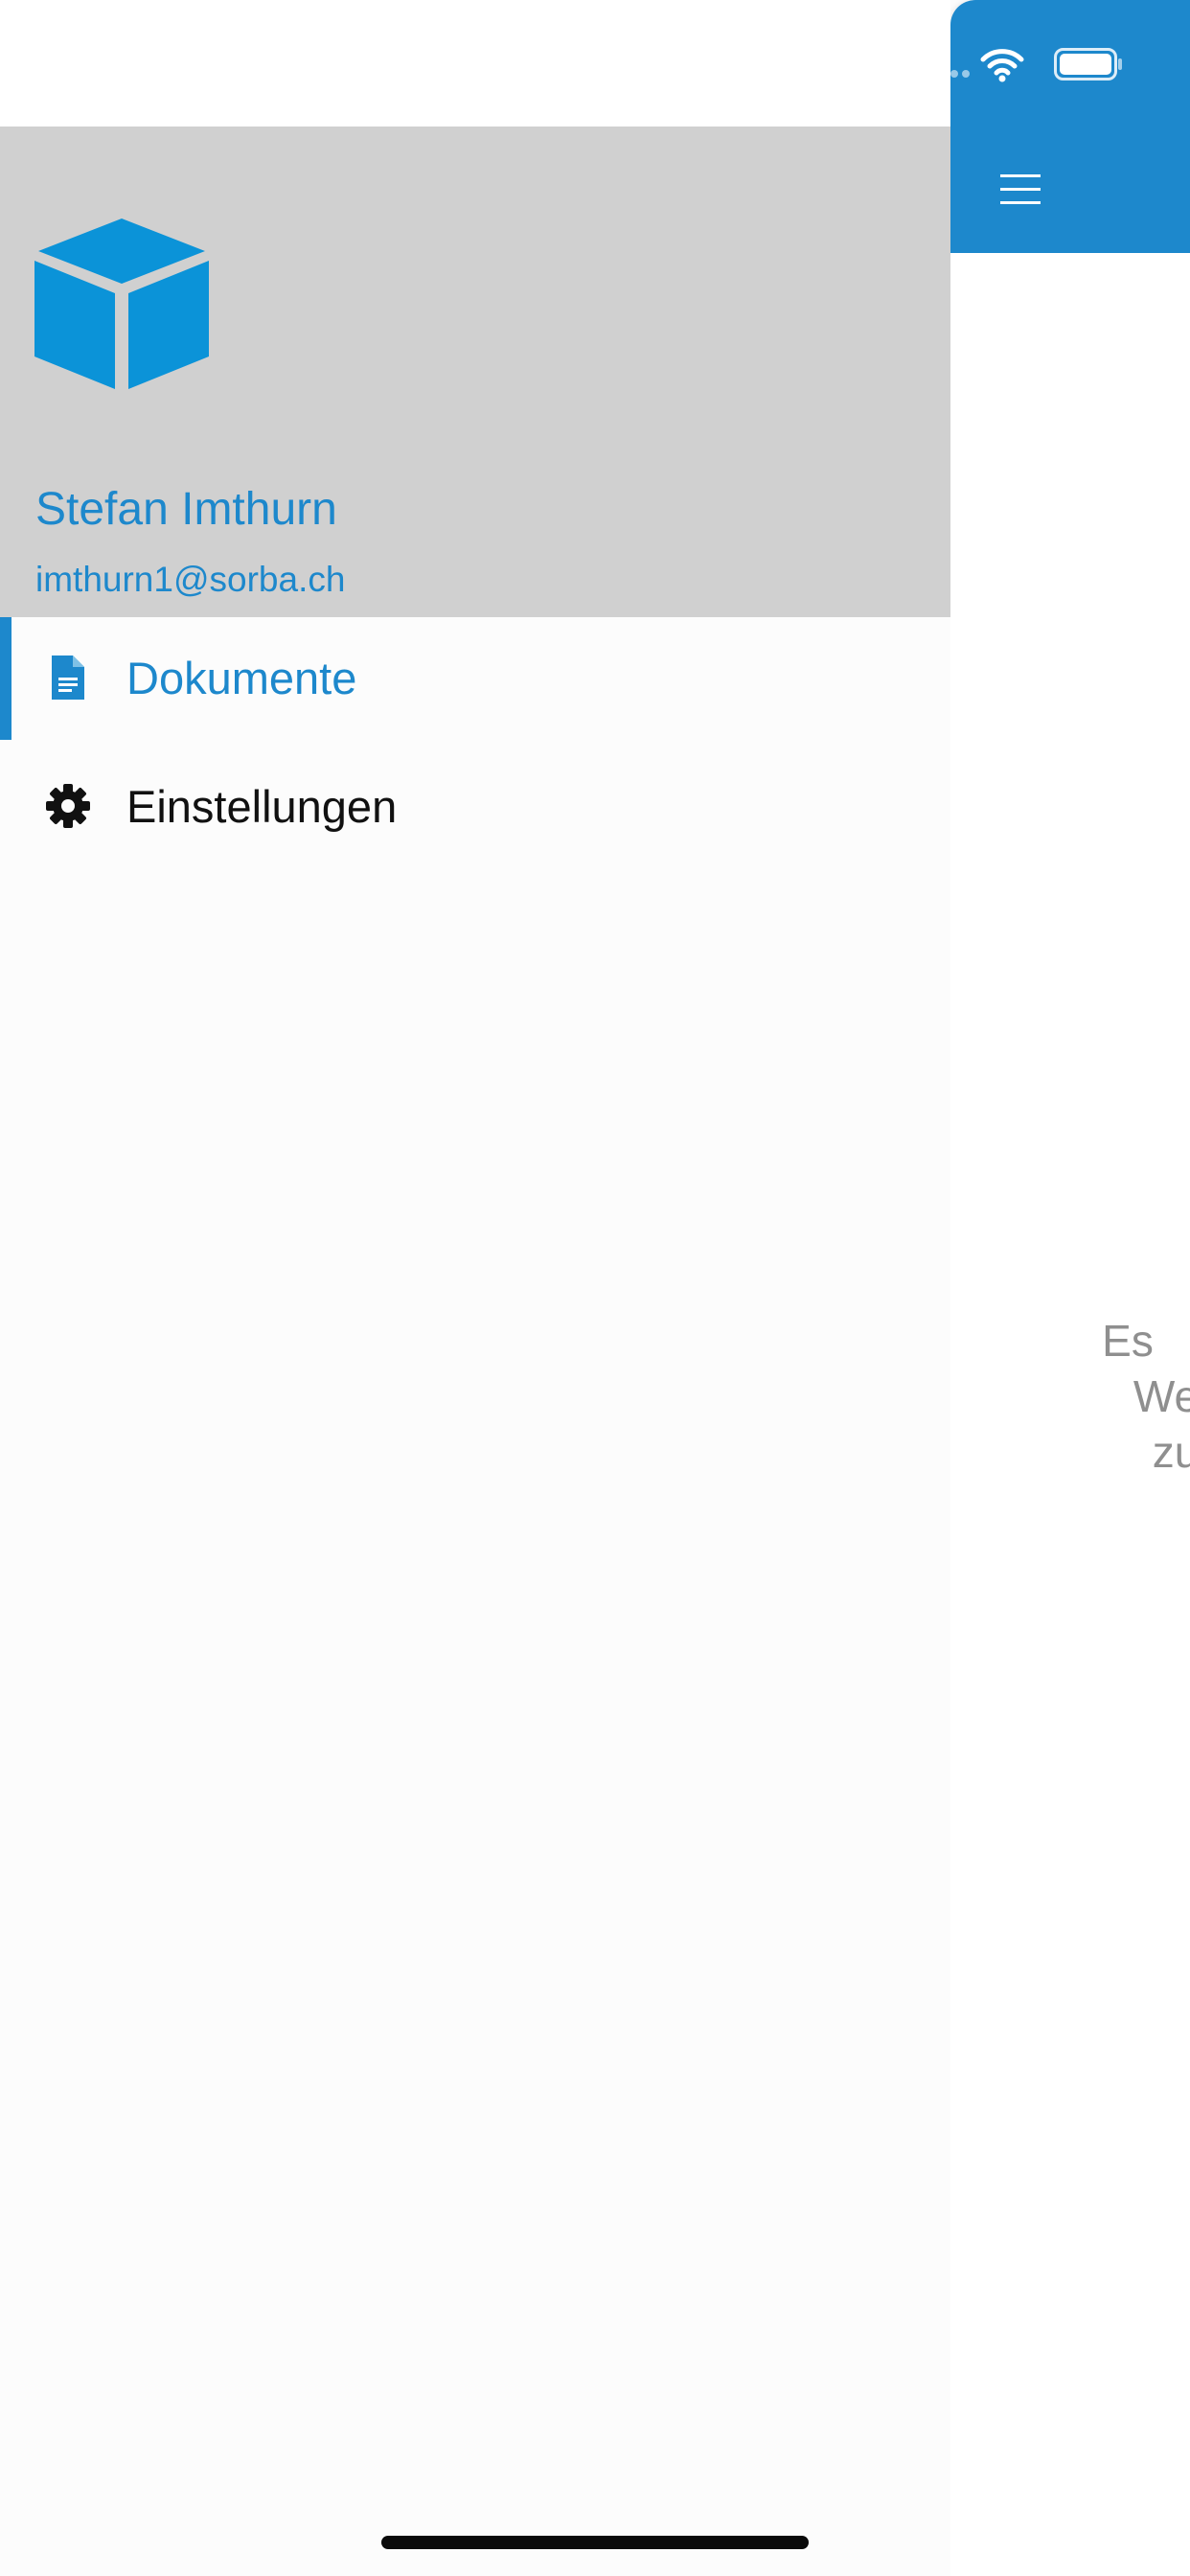 This screenshot has height=2576, width=1190. Describe the element at coordinates (122, 303) in the screenshot. I see `cube-icon` at that location.